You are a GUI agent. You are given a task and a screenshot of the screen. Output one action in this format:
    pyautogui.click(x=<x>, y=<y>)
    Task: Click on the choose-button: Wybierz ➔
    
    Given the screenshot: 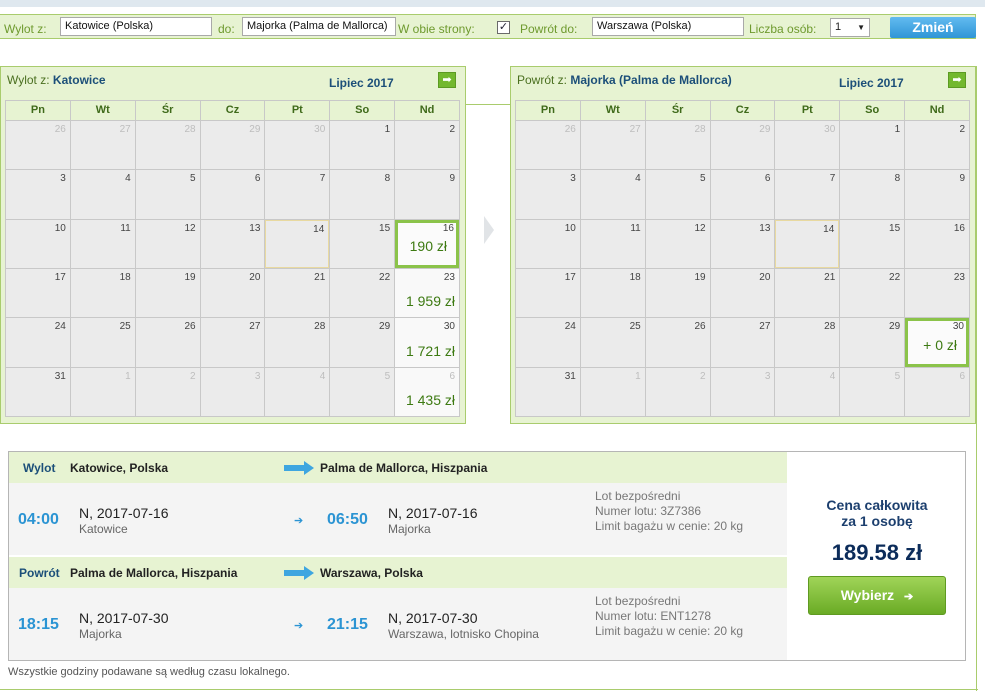 What is the action you would take?
    pyautogui.click(x=877, y=595)
    